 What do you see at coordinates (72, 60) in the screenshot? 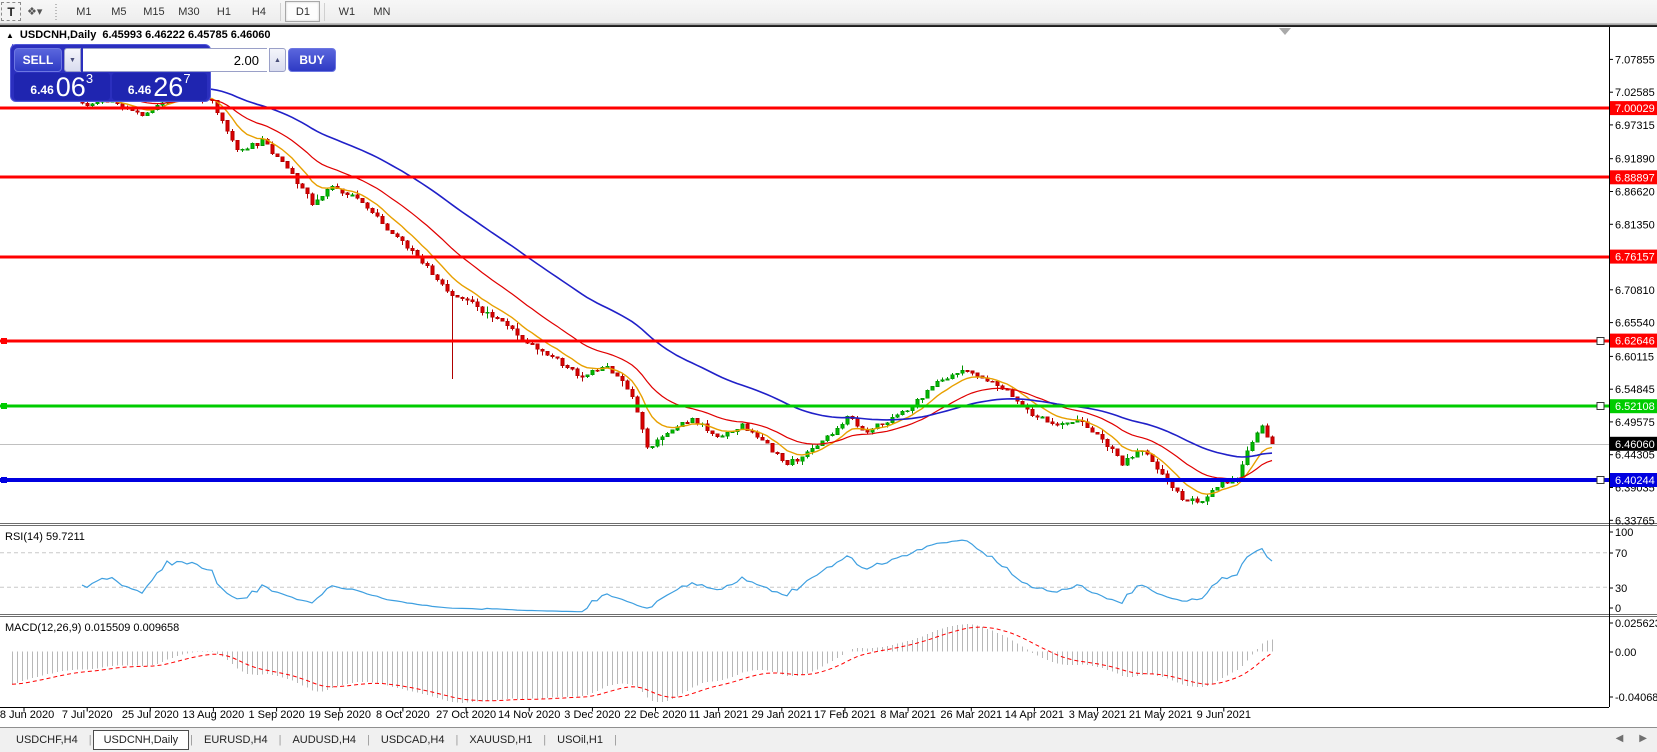
I see `volume-decrease-button: ▼` at bounding box center [72, 60].